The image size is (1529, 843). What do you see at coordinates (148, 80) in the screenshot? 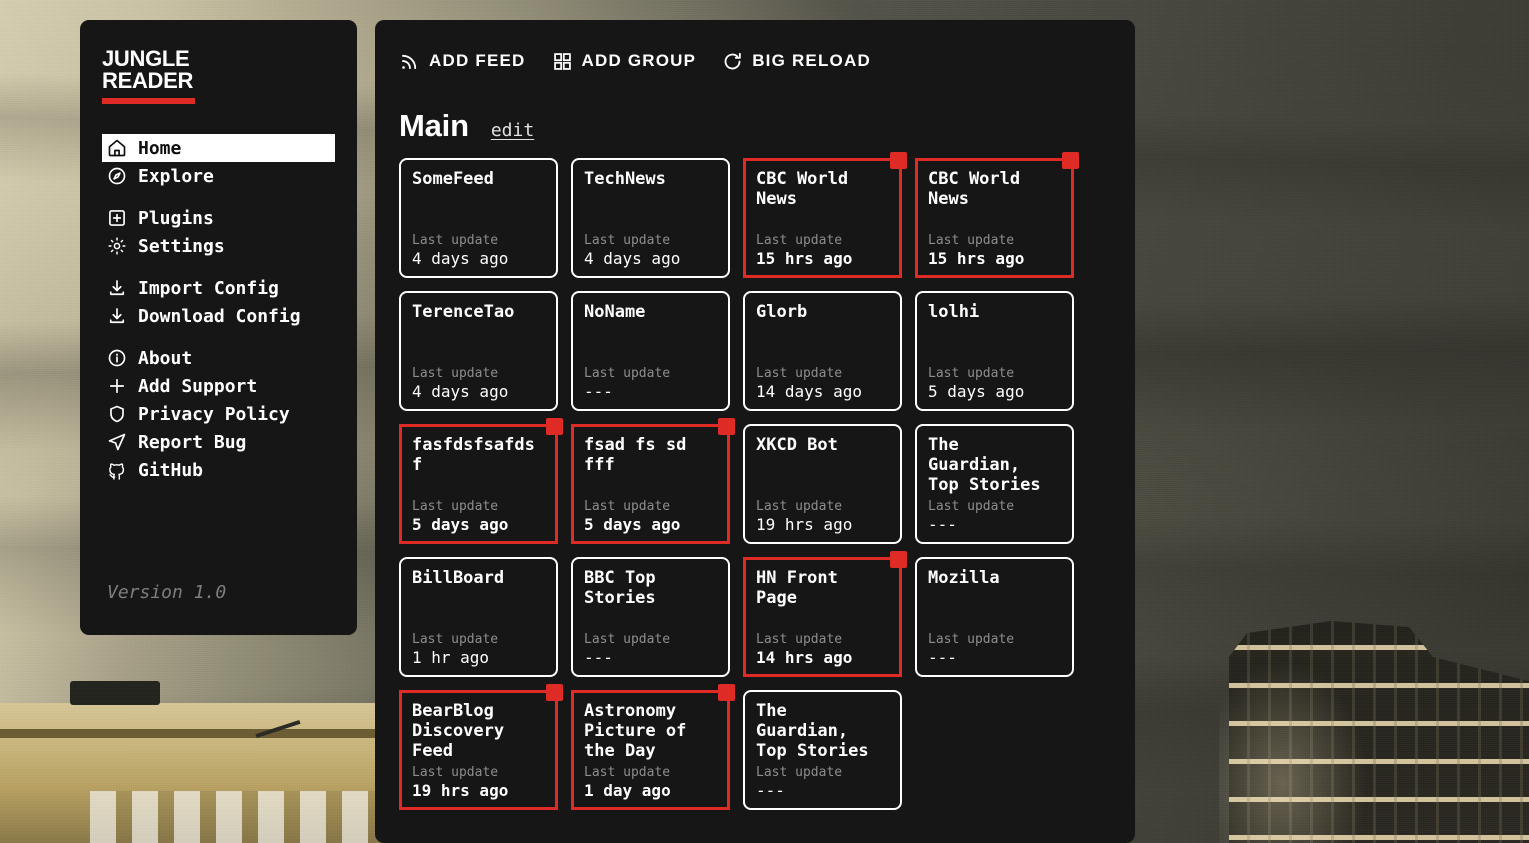
I see `logo-line-2: READER` at bounding box center [148, 80].